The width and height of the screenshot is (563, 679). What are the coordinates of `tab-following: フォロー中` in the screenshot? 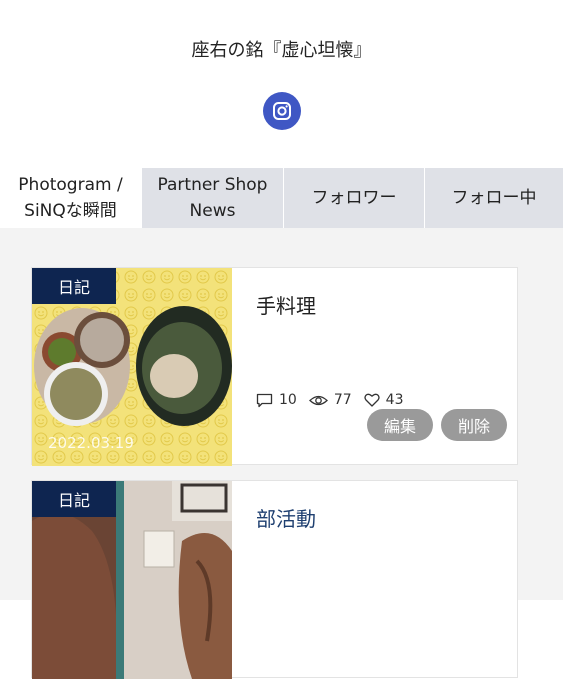 It's located at (493, 198).